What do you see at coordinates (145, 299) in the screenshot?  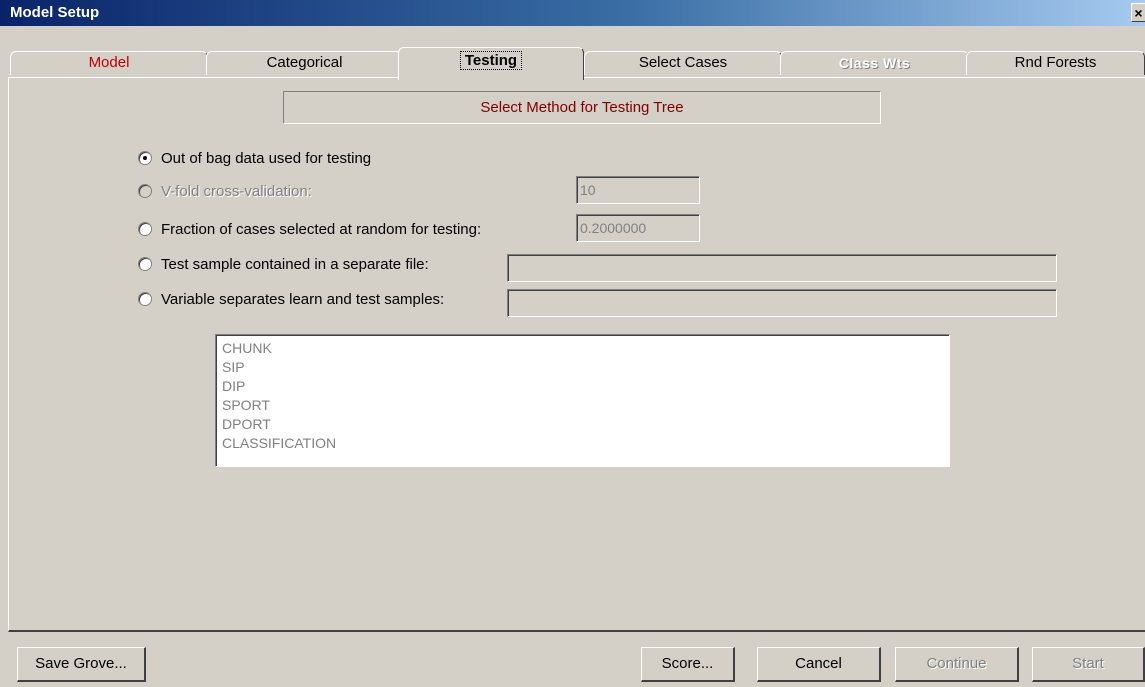 I see `radio-variable-separates` at bounding box center [145, 299].